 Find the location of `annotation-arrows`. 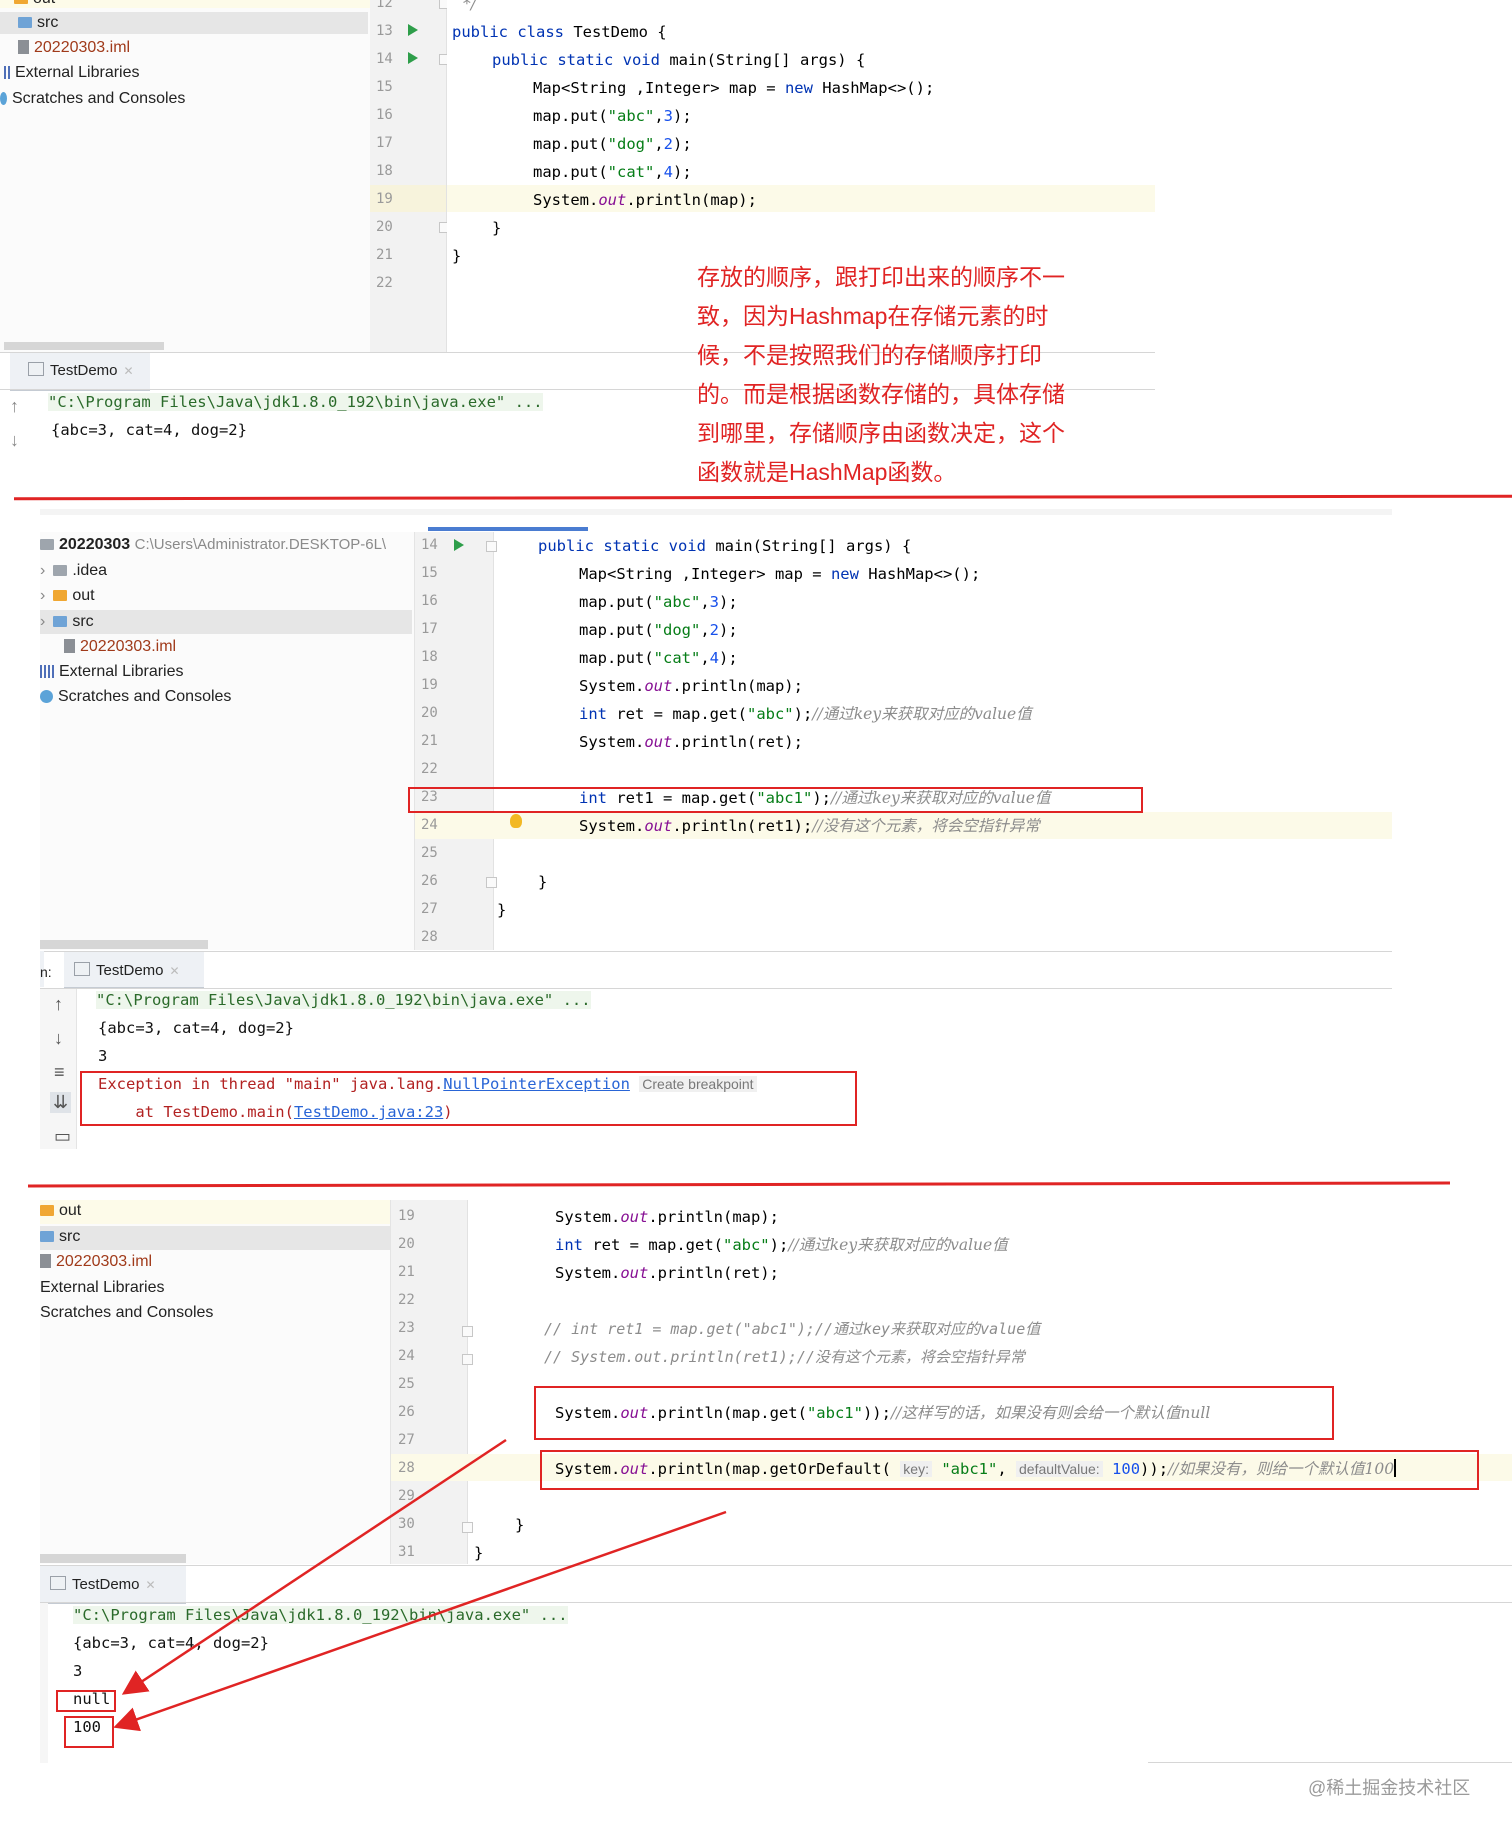

annotation-arrows is located at coordinates (420, 1585).